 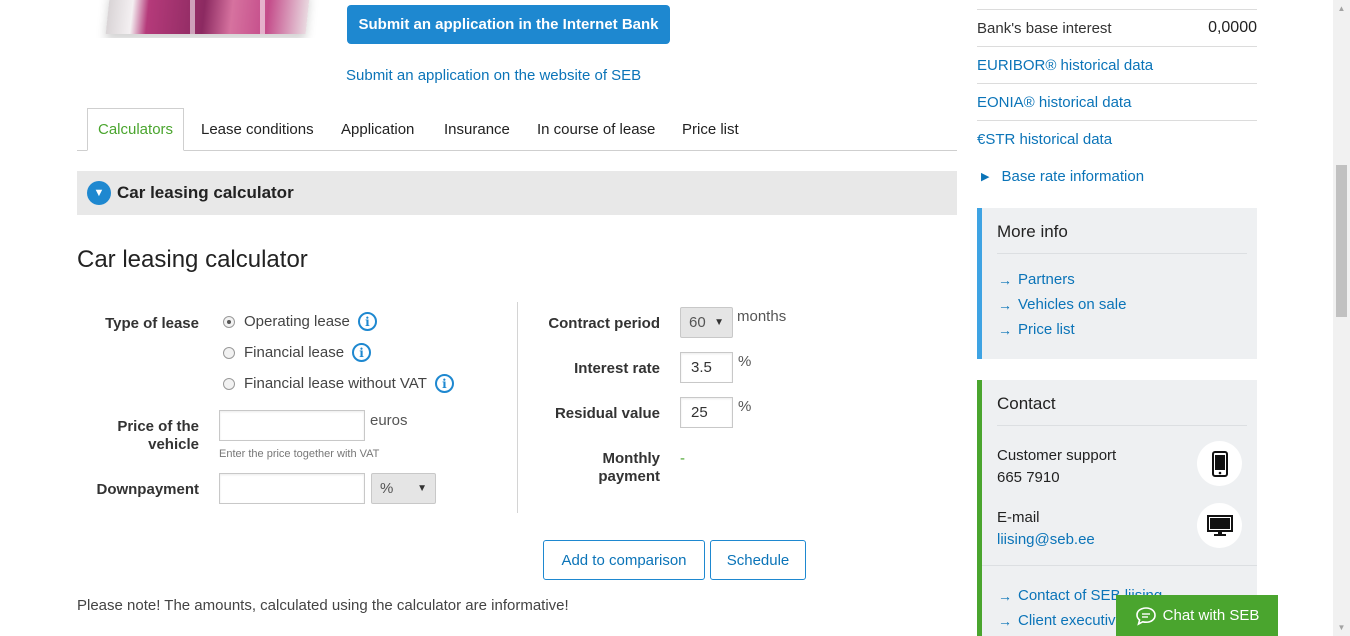 I want to click on contact-title: Contact, so click(x=1026, y=403).